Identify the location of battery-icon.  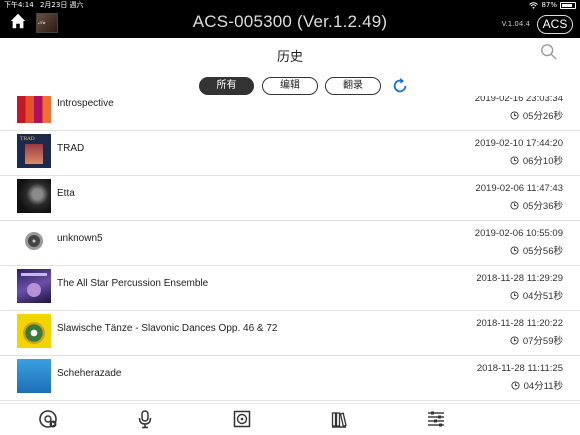
(568, 5).